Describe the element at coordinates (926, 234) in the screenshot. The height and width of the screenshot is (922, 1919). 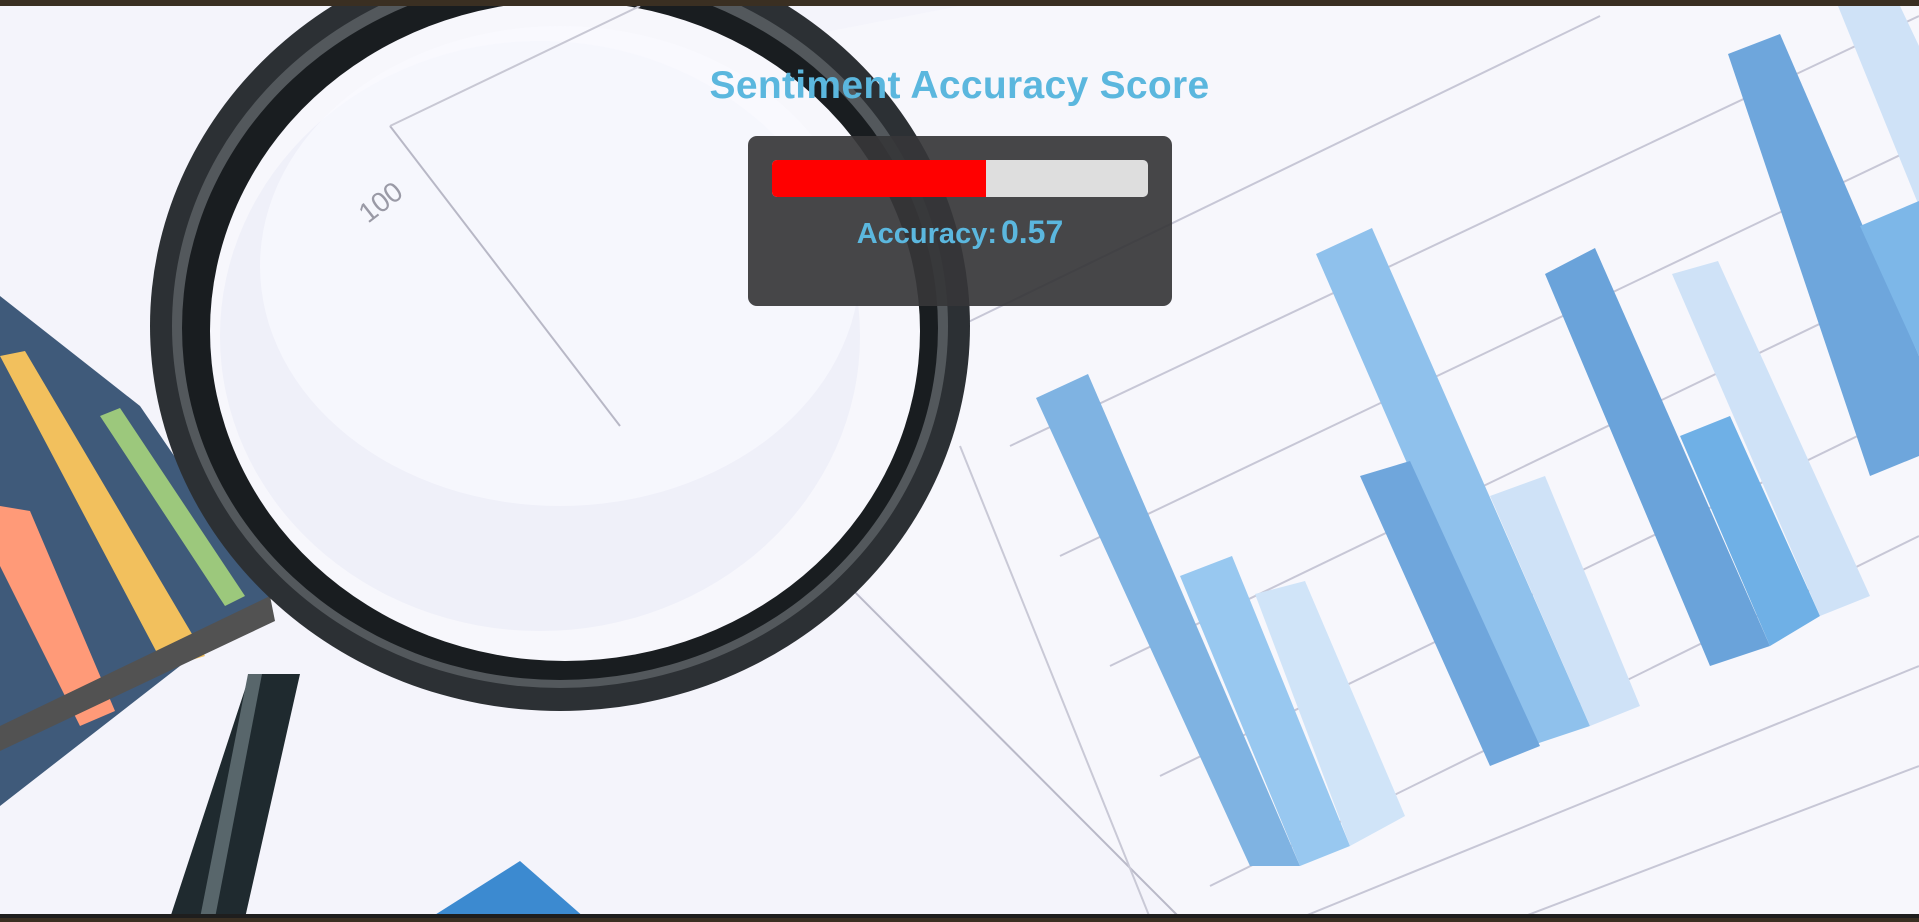
I see `accuracy-label: Accuracy:` at that location.